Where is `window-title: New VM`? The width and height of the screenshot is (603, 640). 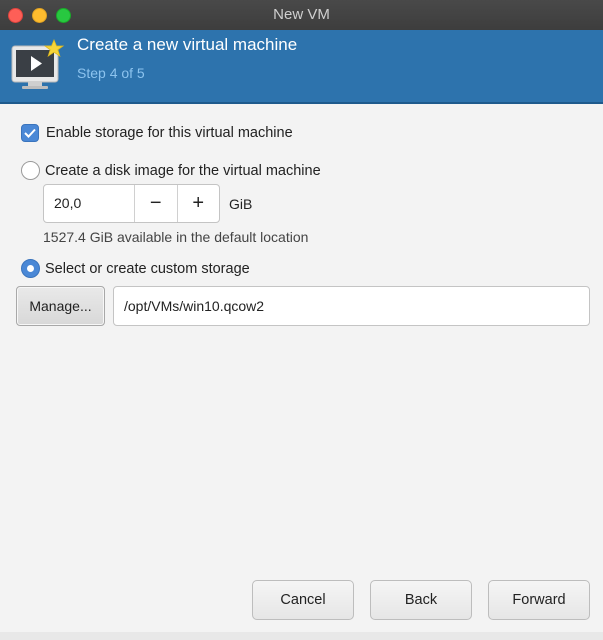
window-title: New VM is located at coordinates (301, 14).